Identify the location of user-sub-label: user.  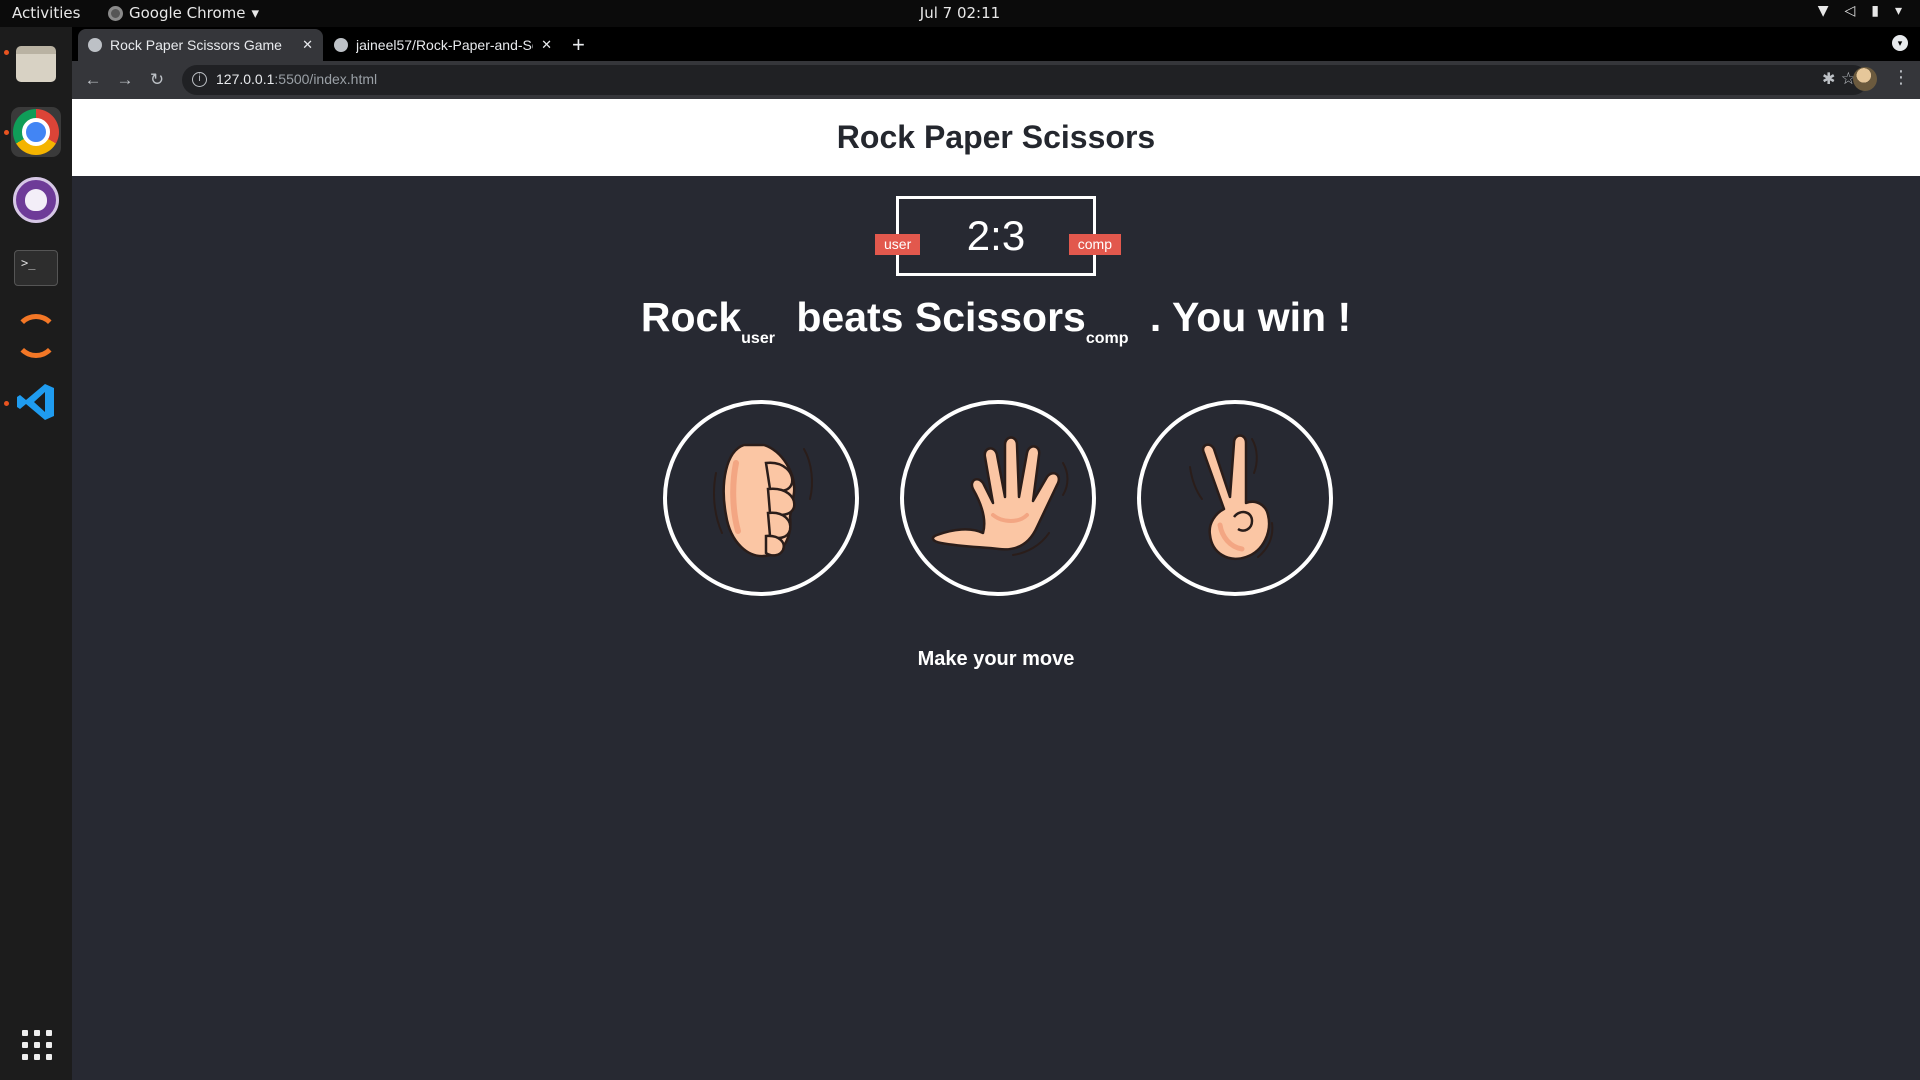
(758, 338).